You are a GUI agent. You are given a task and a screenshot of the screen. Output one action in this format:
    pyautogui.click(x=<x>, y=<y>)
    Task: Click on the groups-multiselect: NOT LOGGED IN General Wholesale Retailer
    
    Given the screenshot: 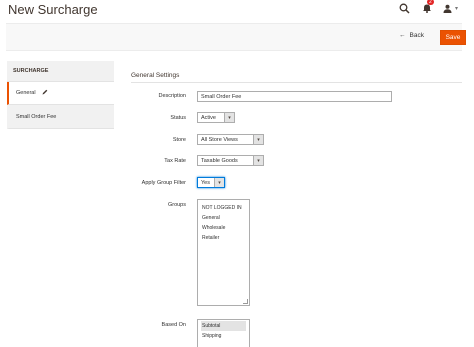 What is the action you would take?
    pyautogui.click(x=223, y=252)
    